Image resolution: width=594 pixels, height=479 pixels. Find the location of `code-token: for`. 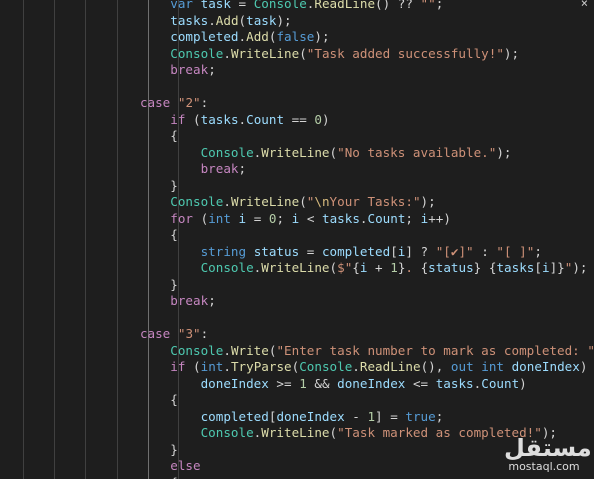

code-token: for is located at coordinates (182, 218).